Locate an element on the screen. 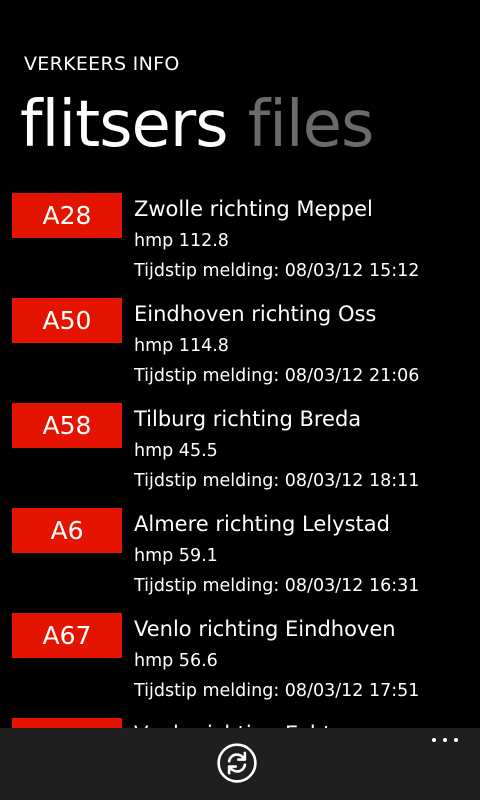 This screenshot has height=800, width=480. list-item: Venlo richting Echt is located at coordinates (240, 722).